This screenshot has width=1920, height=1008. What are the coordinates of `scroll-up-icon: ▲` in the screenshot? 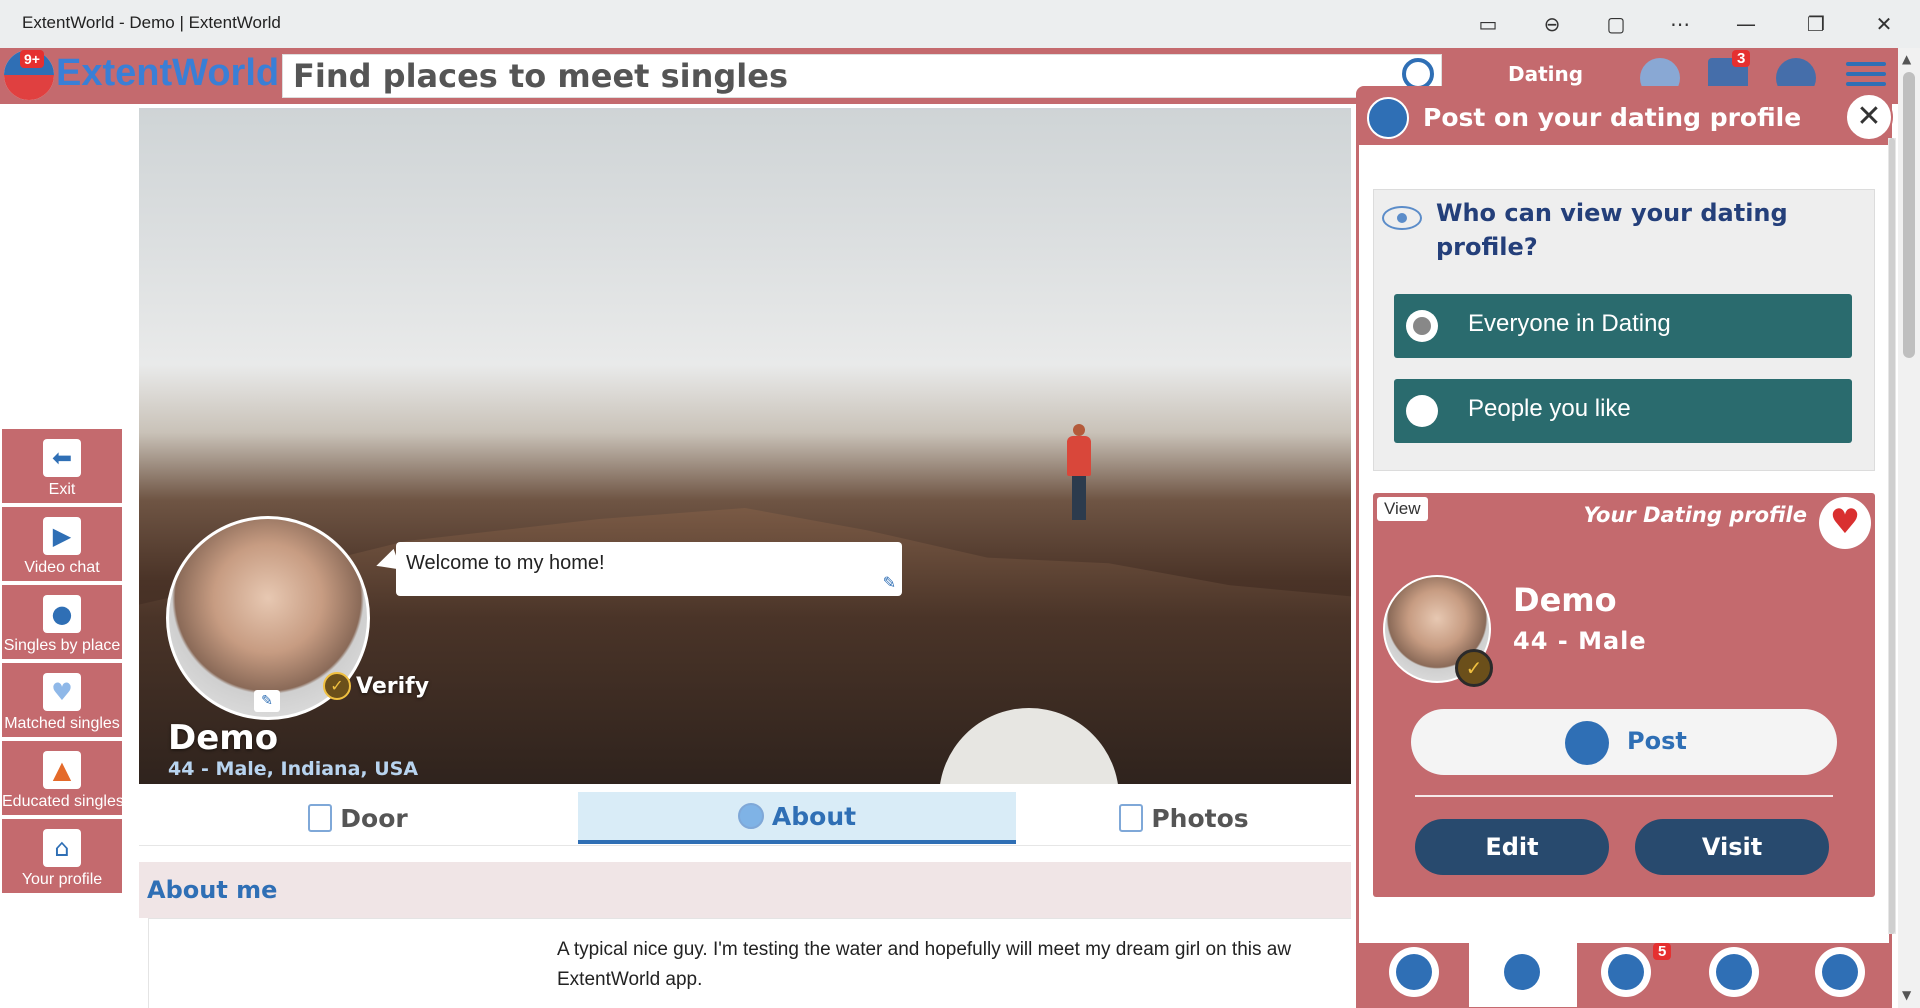 It's located at (1906, 59).